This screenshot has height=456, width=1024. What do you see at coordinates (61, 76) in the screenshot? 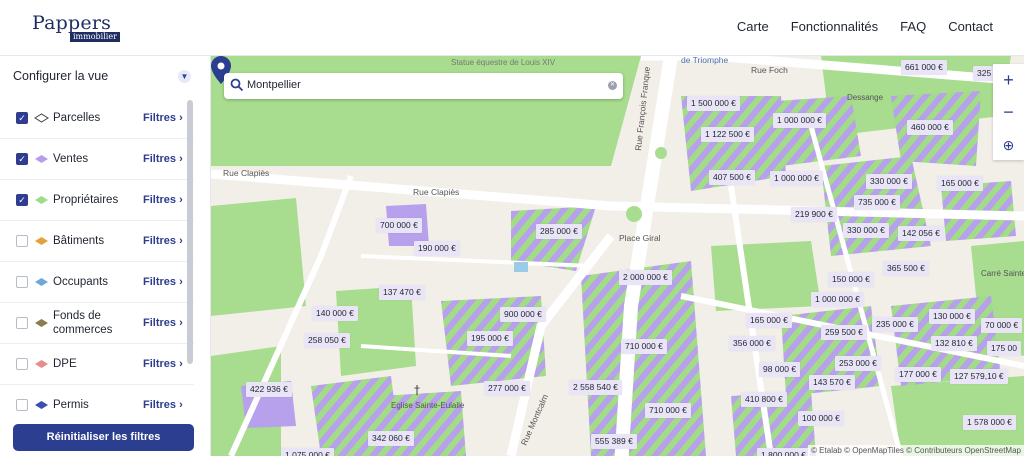
I see `panel-title: Configurer la vue` at bounding box center [61, 76].